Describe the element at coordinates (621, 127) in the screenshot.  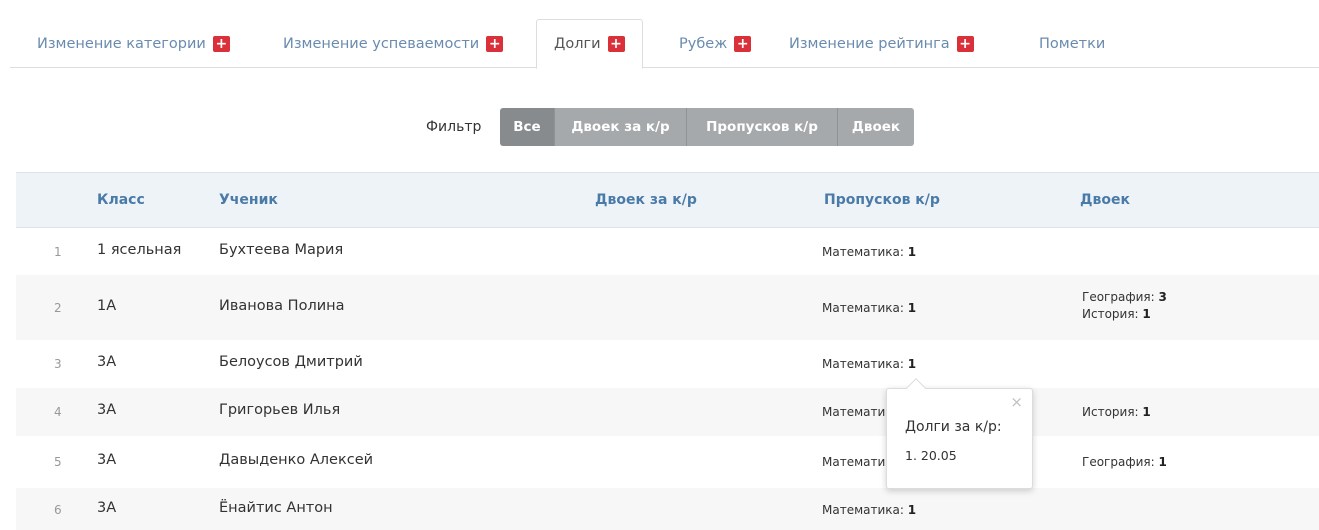
I see `filter-twos-tests-button: Двоек за к/р` at that location.